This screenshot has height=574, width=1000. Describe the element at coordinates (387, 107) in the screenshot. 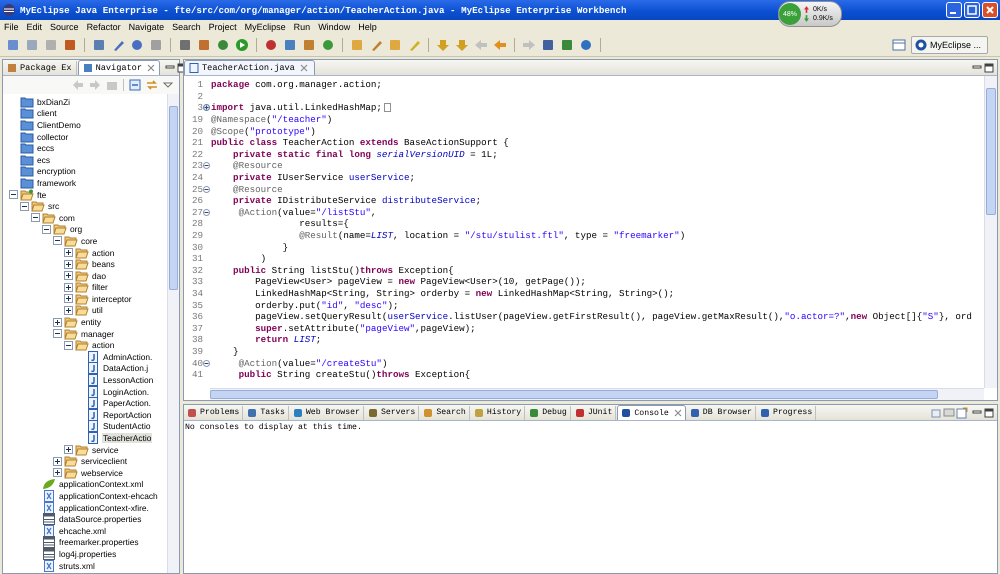

I see `folded-code-icon` at that location.